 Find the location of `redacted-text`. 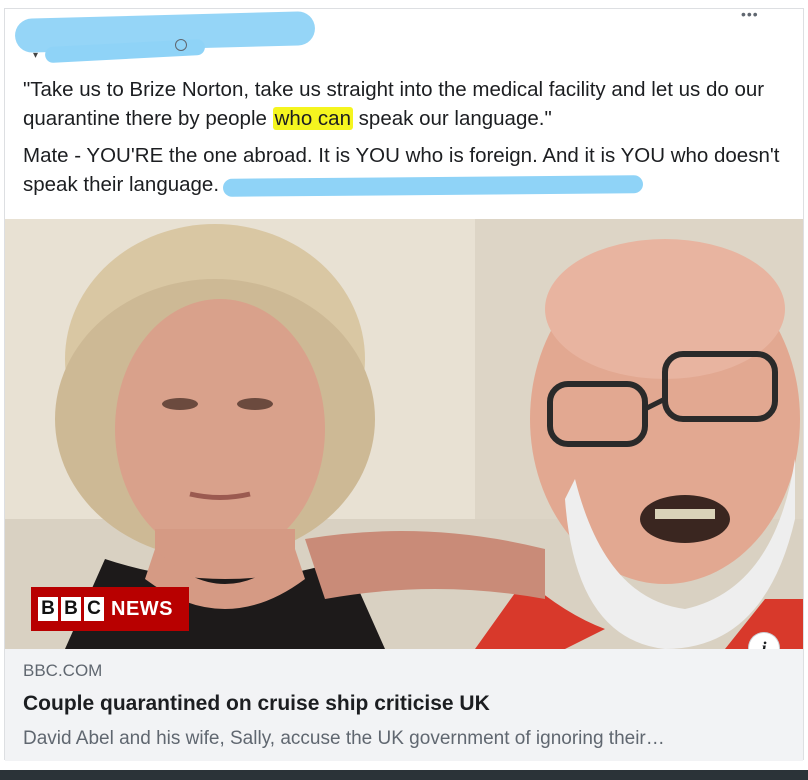

redacted-text is located at coordinates (433, 185).